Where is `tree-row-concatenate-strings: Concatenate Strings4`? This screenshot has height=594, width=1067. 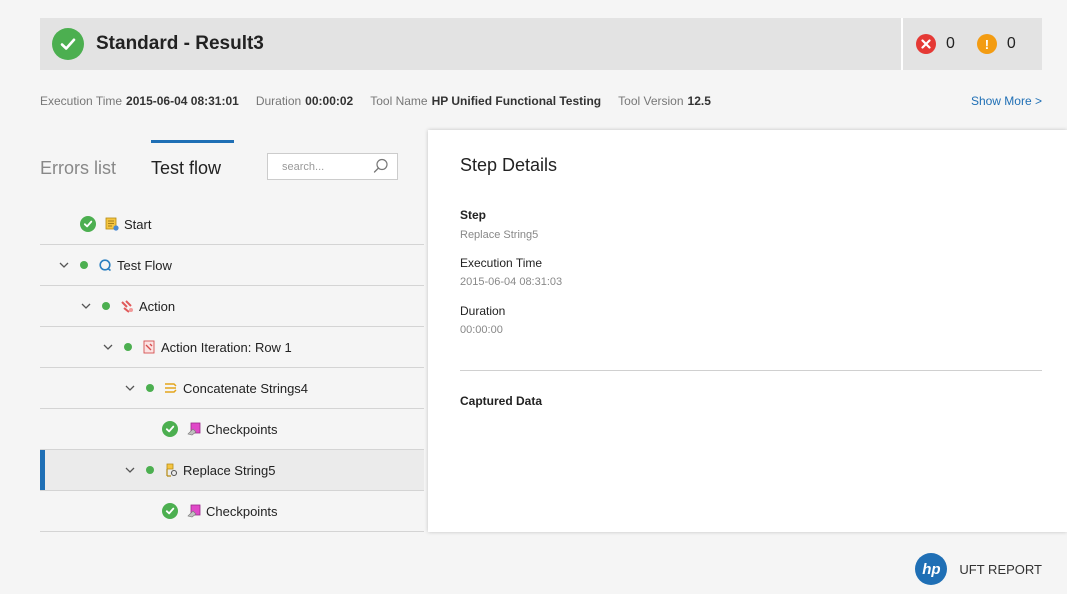 tree-row-concatenate-strings: Concatenate Strings4 is located at coordinates (232, 388).